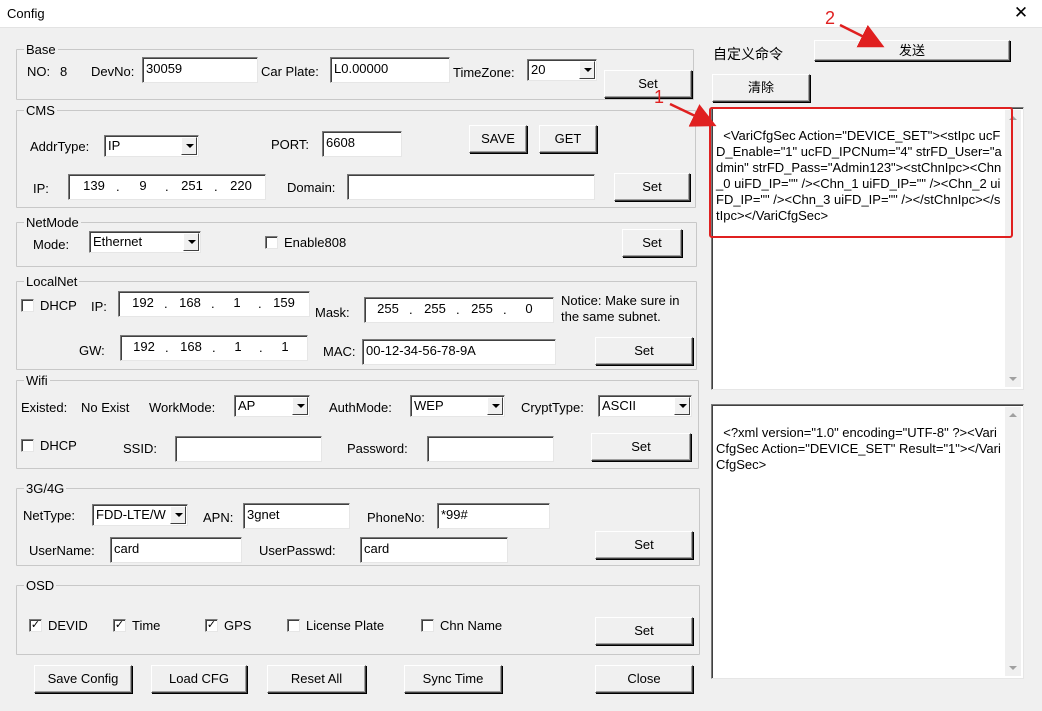 Image resolution: width=1042 pixels, height=711 pixels. Describe the element at coordinates (176, 550) in the screenshot. I see `username-input: card` at that location.